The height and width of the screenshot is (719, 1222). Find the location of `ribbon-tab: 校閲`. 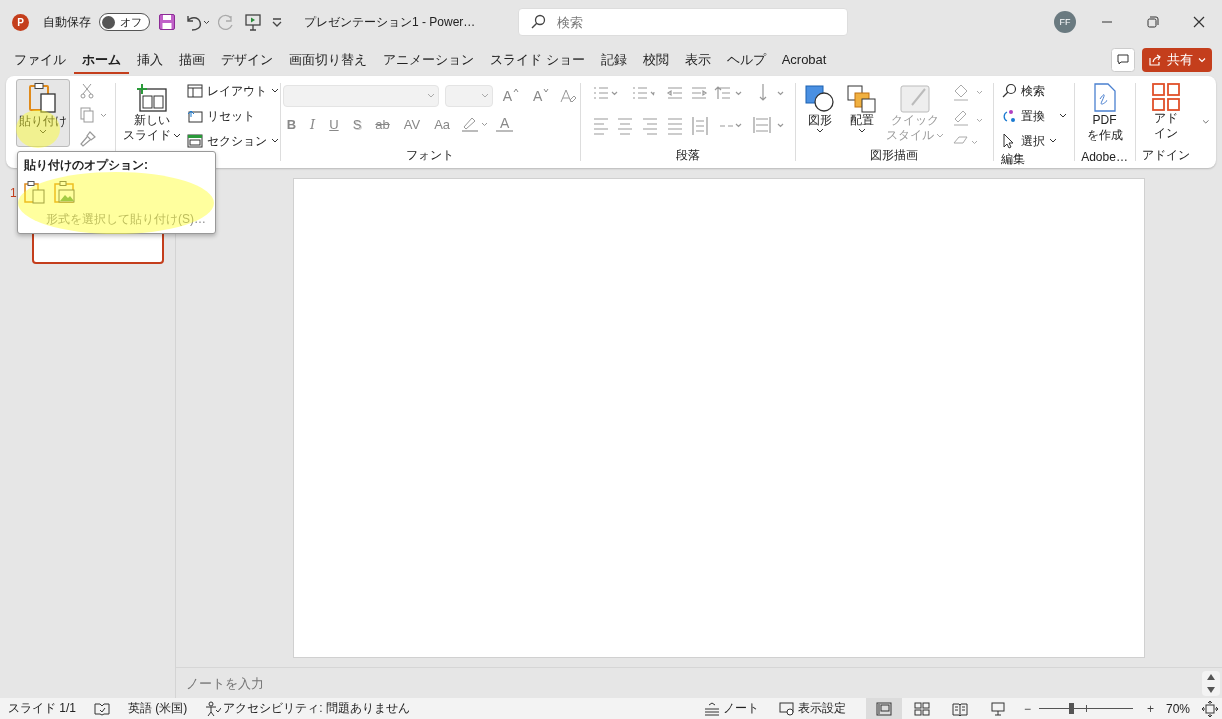

ribbon-tab: 校閲 is located at coordinates (655, 60).